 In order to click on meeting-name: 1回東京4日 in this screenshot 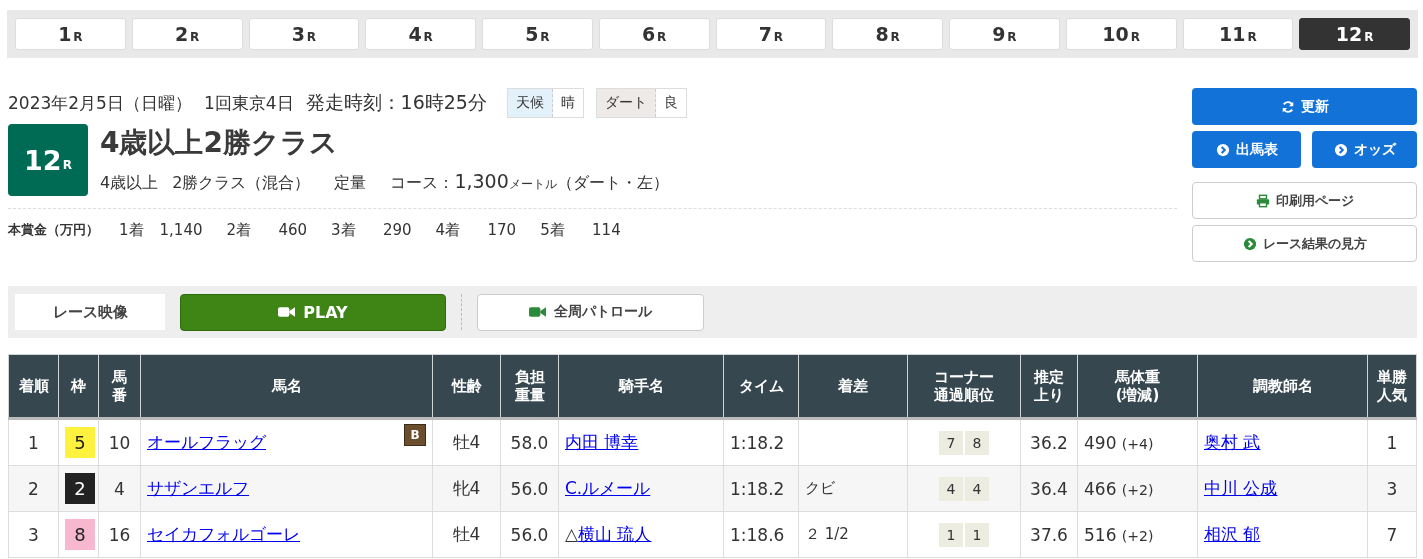, I will do `click(248, 103)`.